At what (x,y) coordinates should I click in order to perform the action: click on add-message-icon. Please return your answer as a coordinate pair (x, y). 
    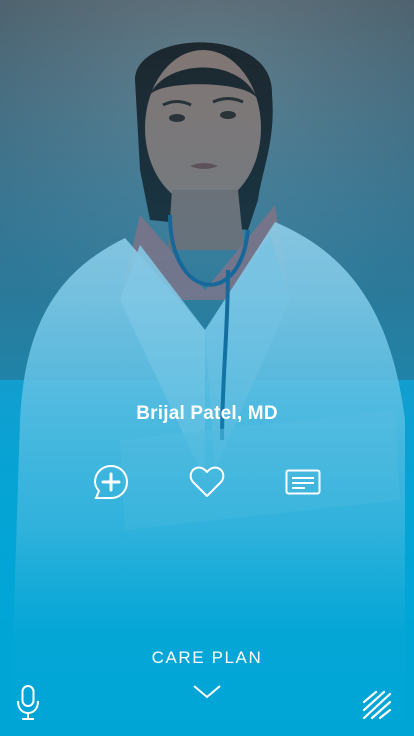
    Looking at the image, I should click on (111, 481).